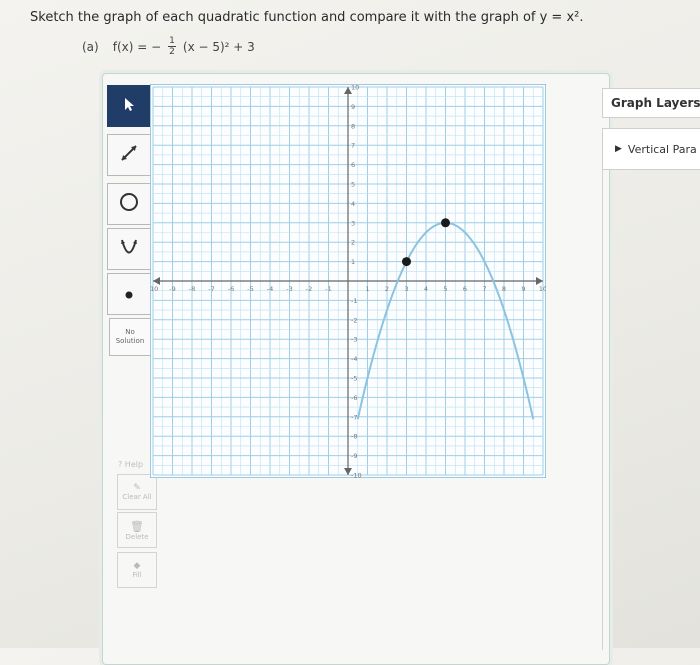 This screenshot has width=700, height=665. What do you see at coordinates (356, 475) in the screenshot?
I see `y-tick-label: -10` at bounding box center [356, 475].